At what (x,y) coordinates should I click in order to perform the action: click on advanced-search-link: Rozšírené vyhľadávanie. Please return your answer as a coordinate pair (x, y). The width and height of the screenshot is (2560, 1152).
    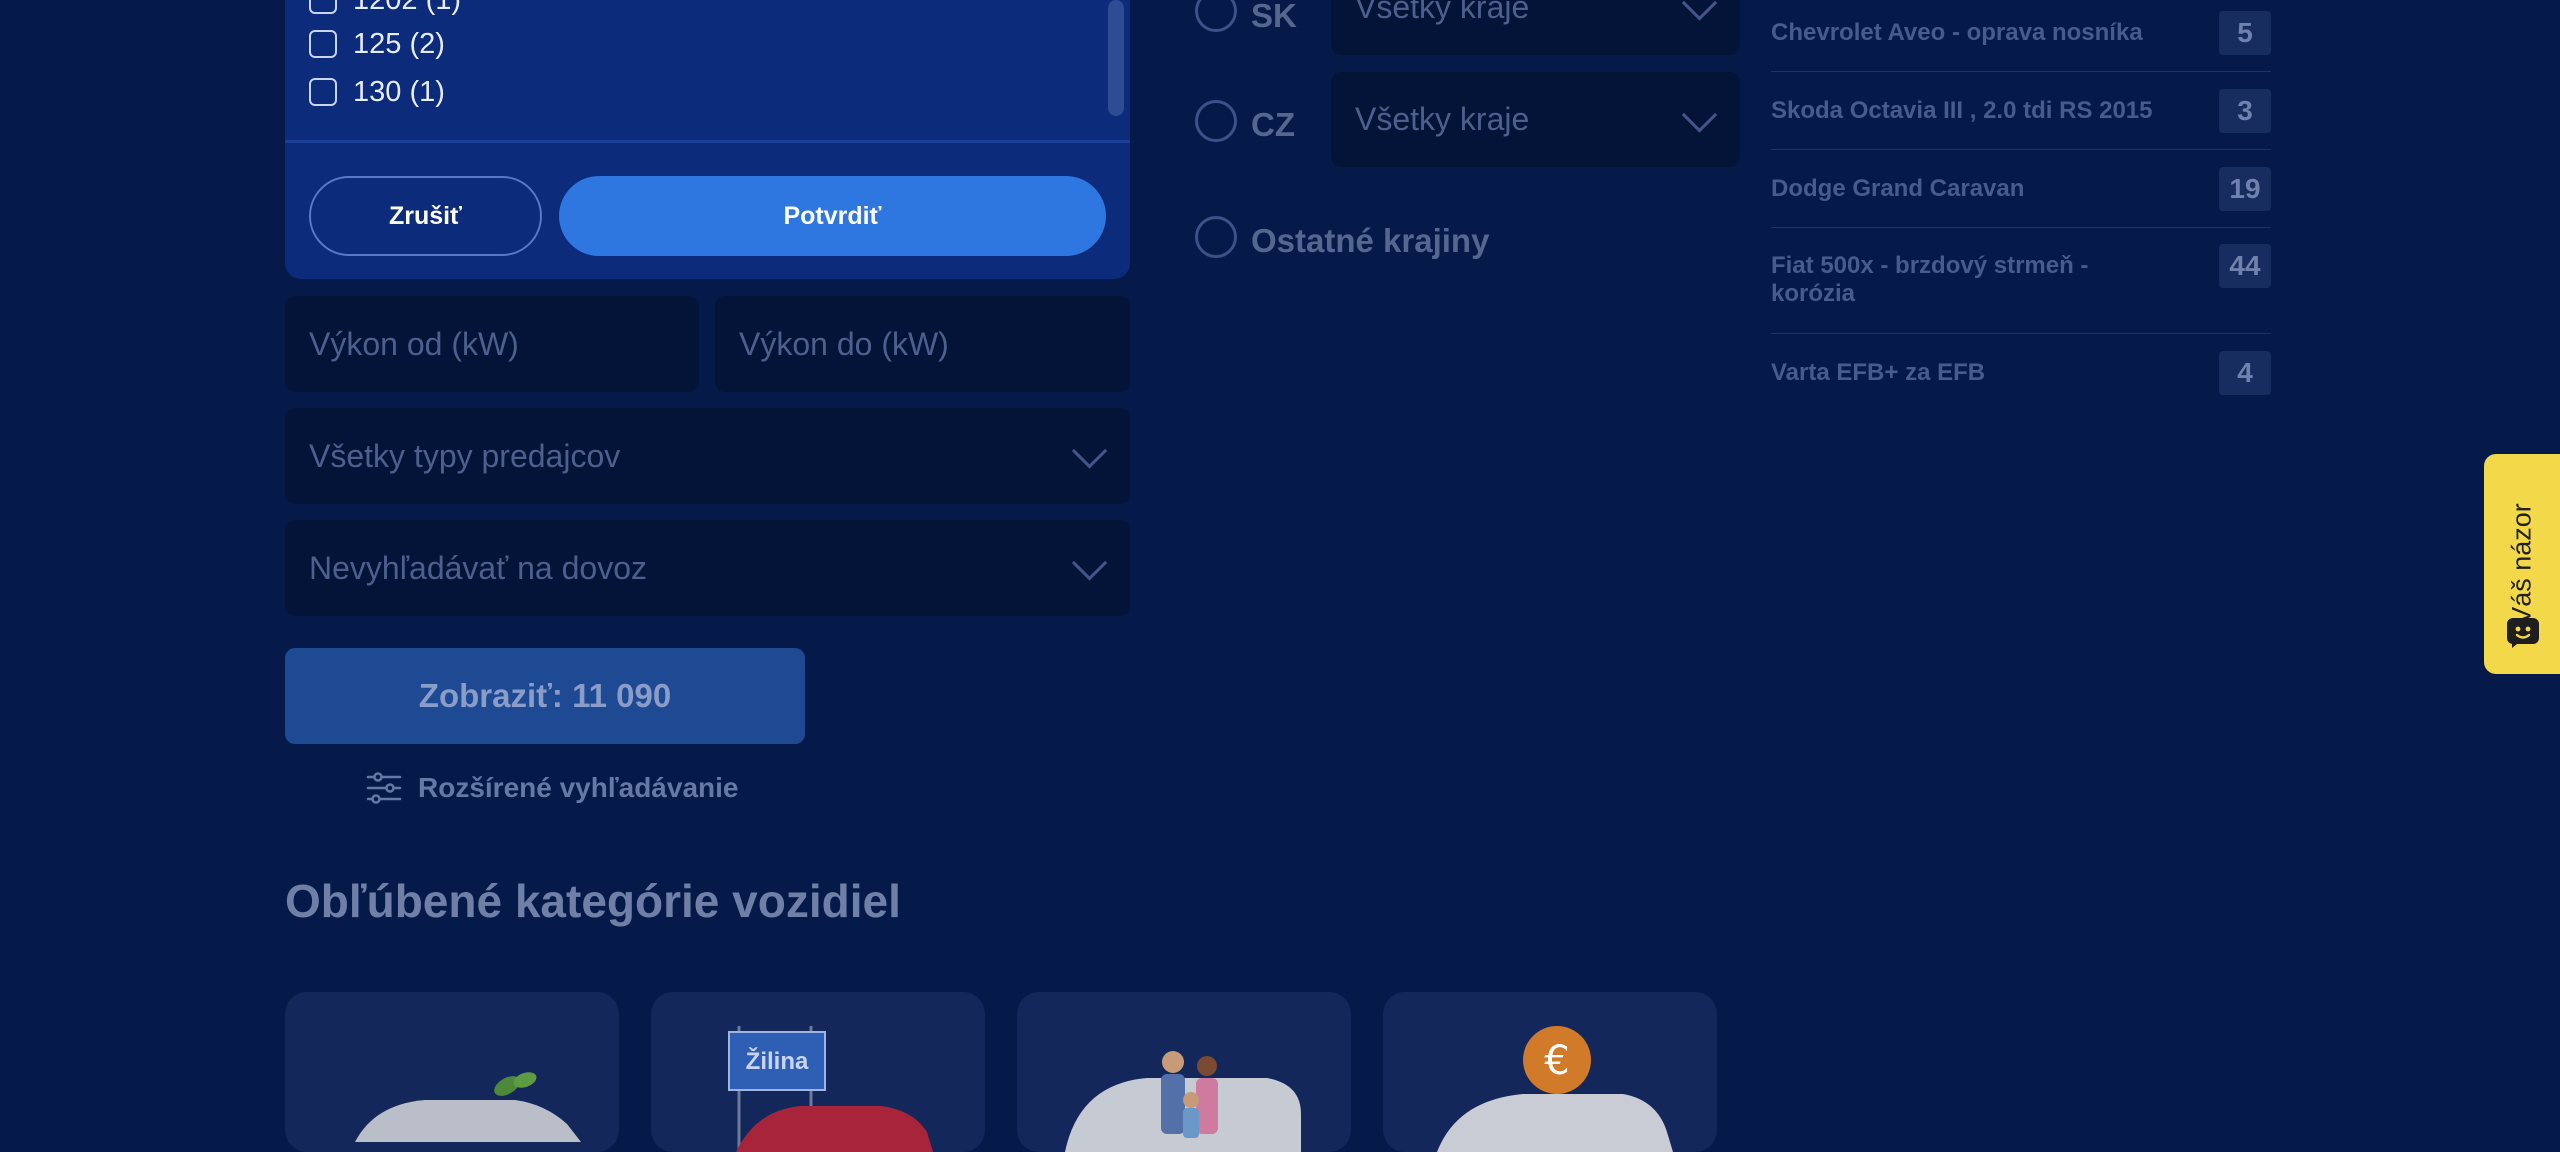
    Looking at the image, I should click on (552, 788).